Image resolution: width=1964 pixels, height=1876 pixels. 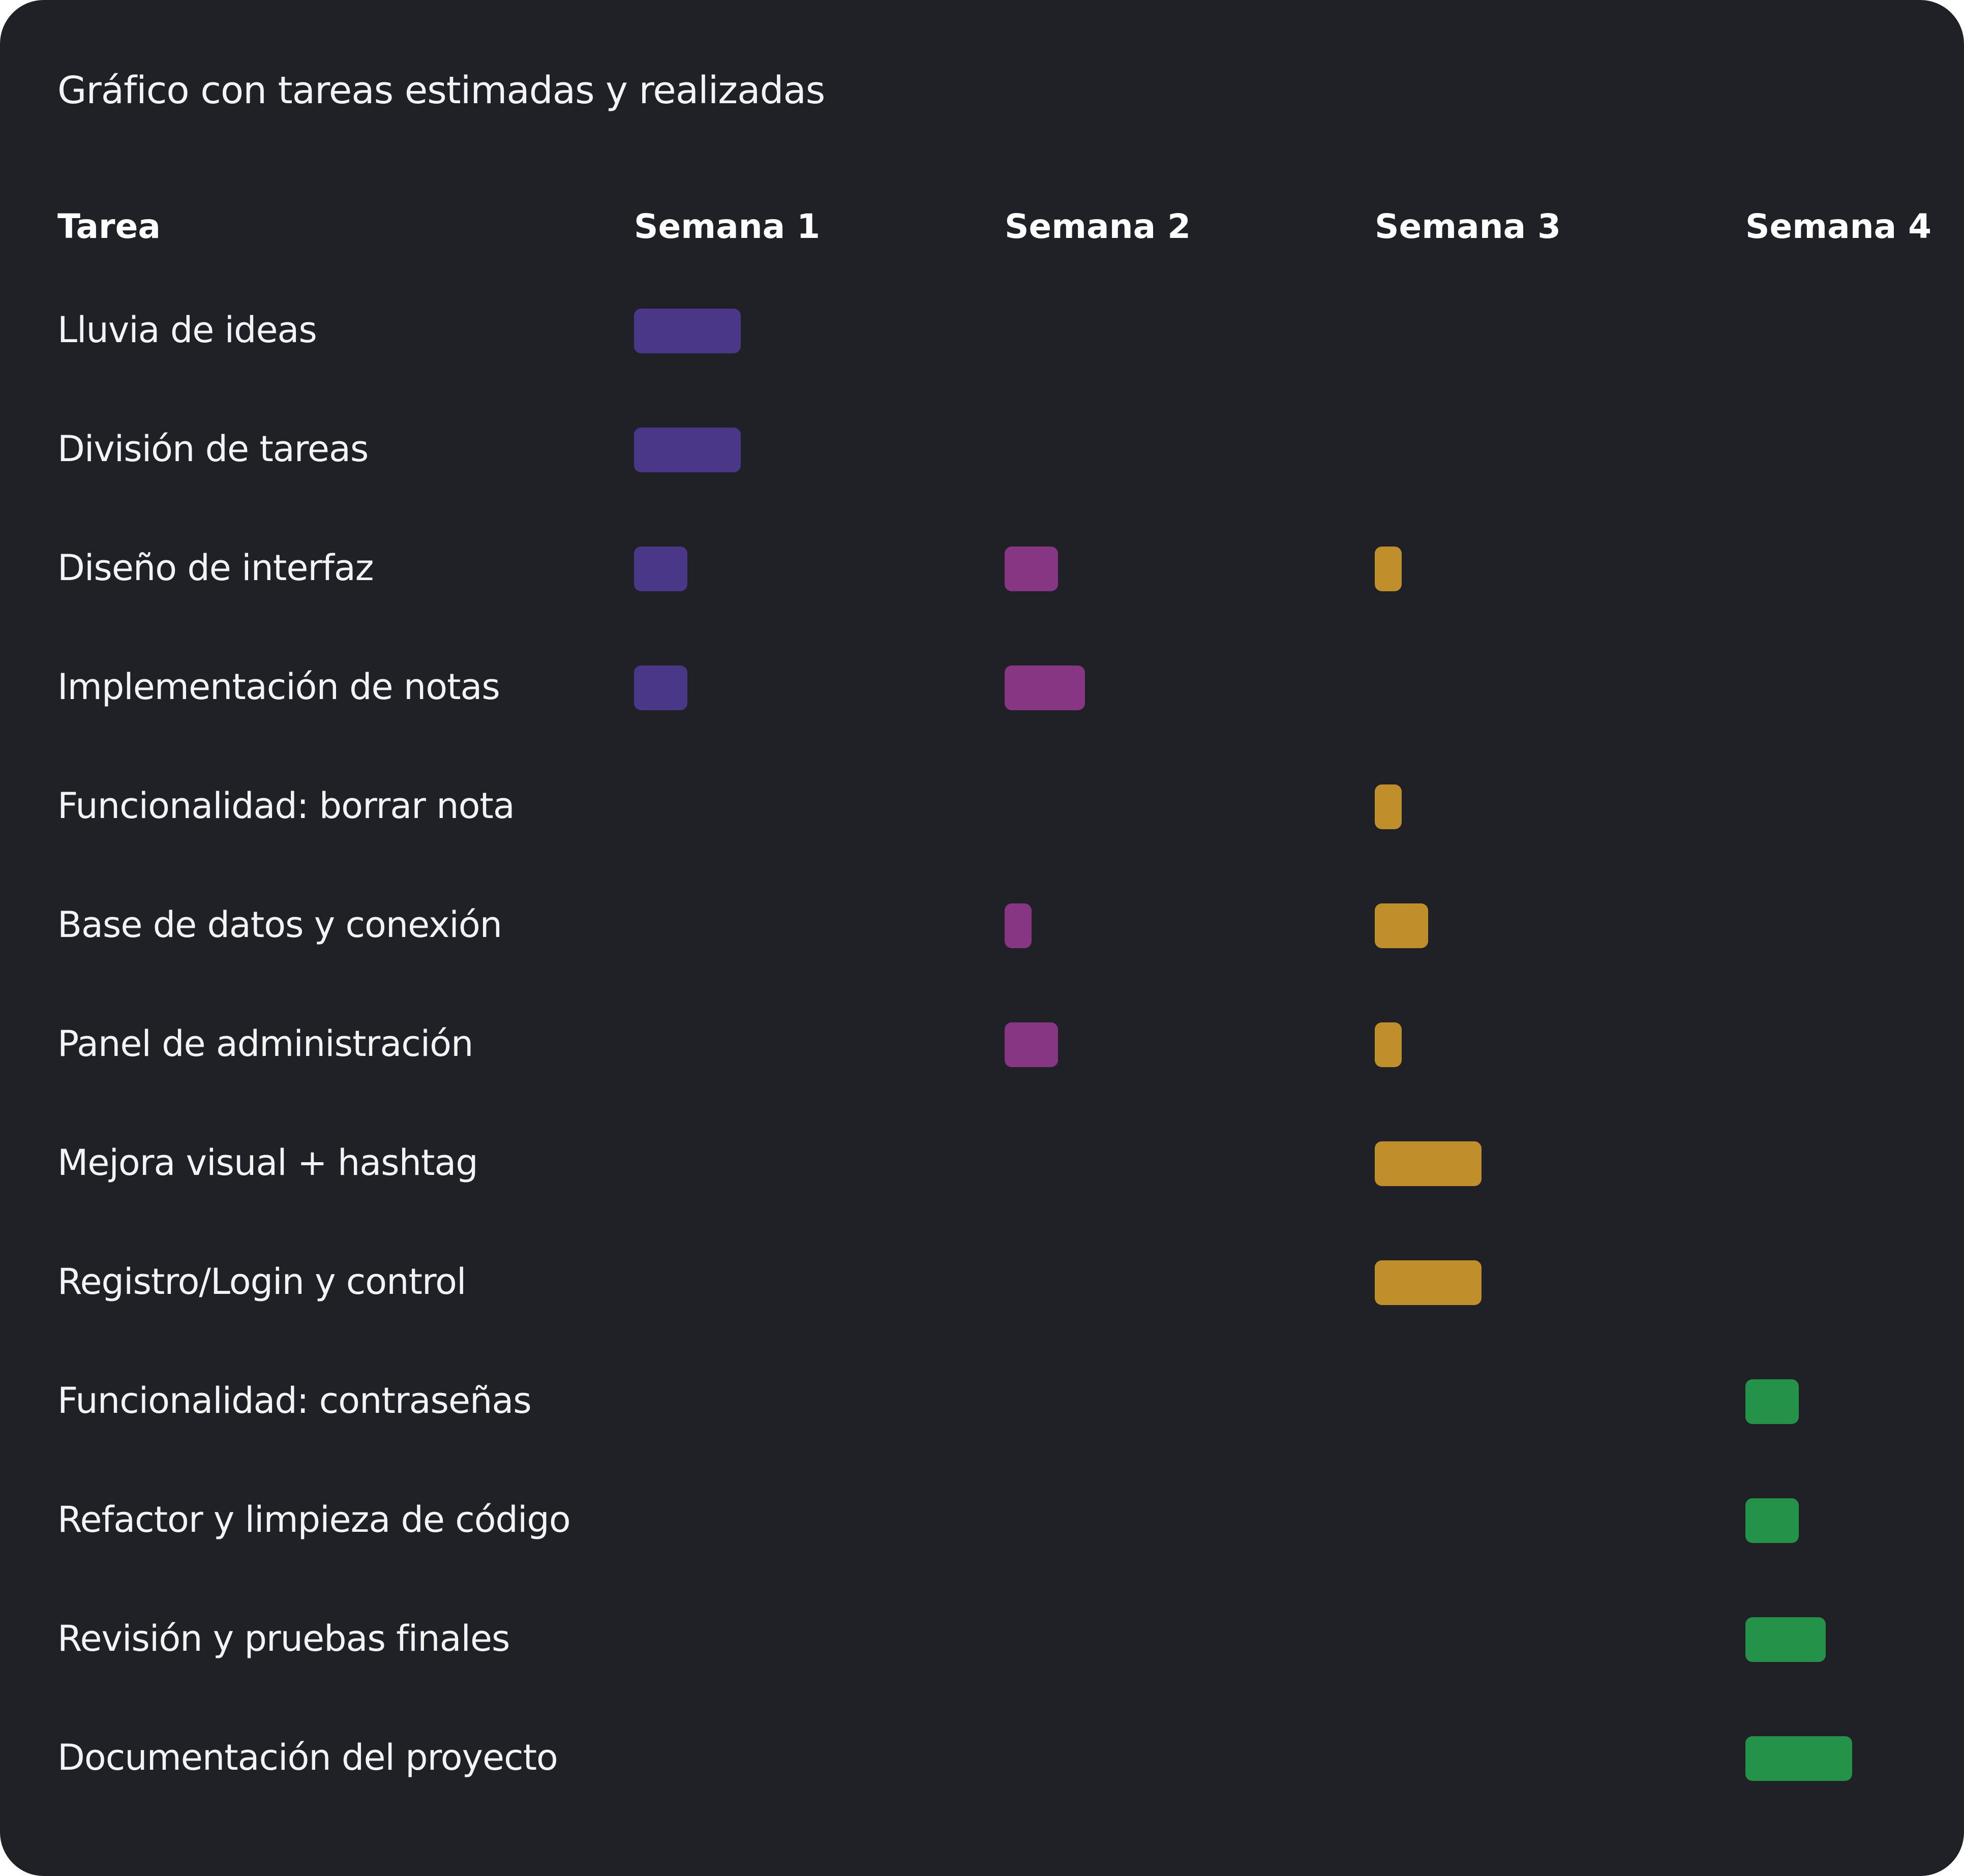 I want to click on week-header-4: Semana 4, so click(x=1838, y=226).